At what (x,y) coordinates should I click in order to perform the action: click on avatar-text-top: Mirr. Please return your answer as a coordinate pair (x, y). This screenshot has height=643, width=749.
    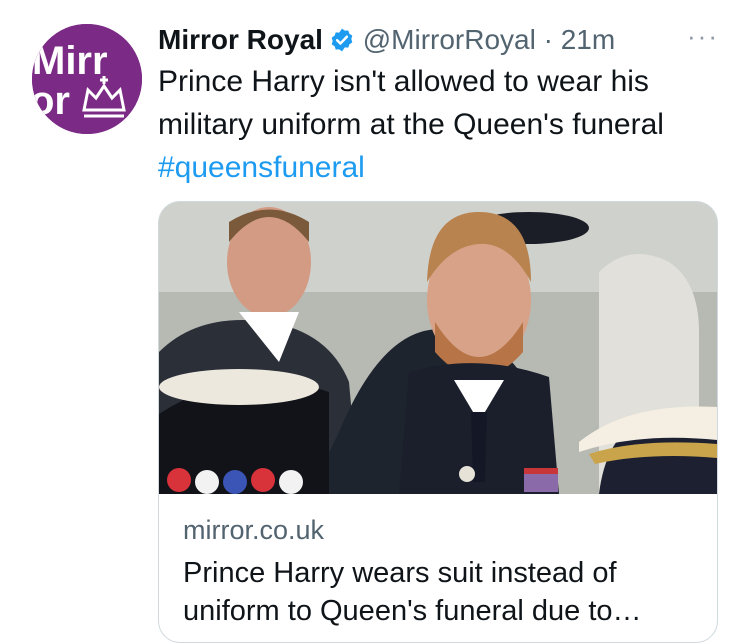
    Looking at the image, I should click on (70, 61).